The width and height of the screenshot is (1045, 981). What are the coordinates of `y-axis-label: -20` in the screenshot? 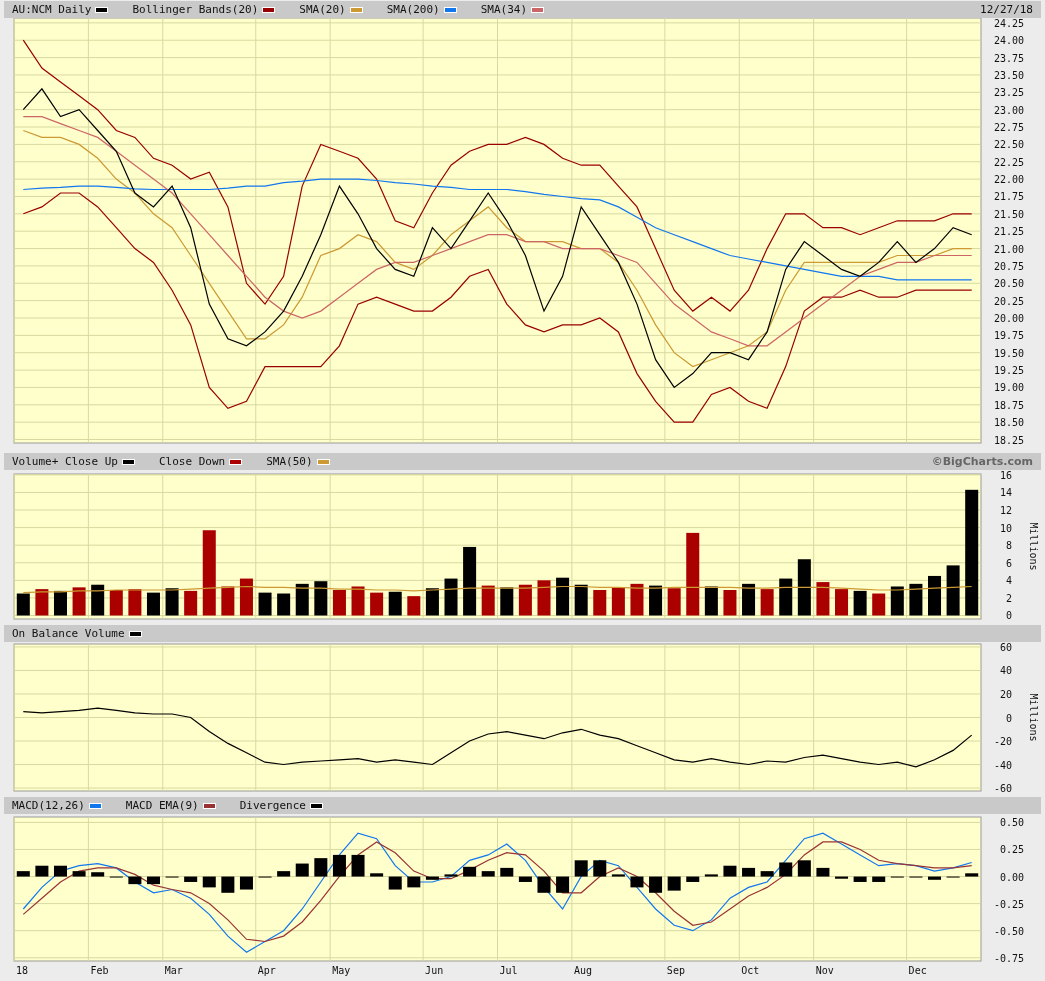 It's located at (1002, 741).